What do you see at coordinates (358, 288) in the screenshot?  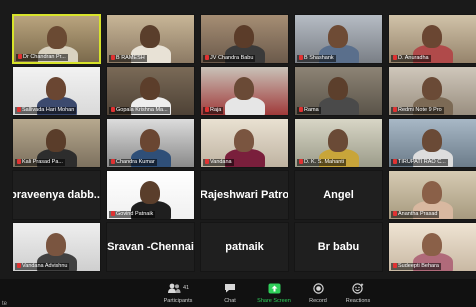 I see `reactions-icon` at bounding box center [358, 288].